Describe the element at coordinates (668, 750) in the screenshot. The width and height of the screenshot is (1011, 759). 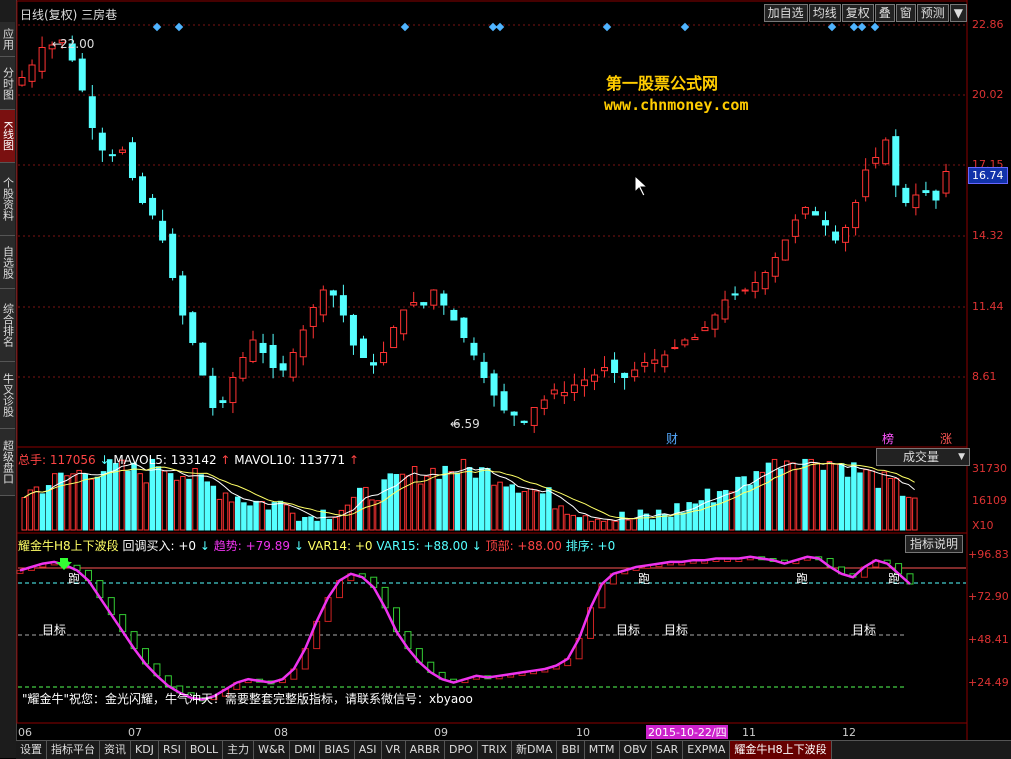
I see `tab-19: SAR` at that location.